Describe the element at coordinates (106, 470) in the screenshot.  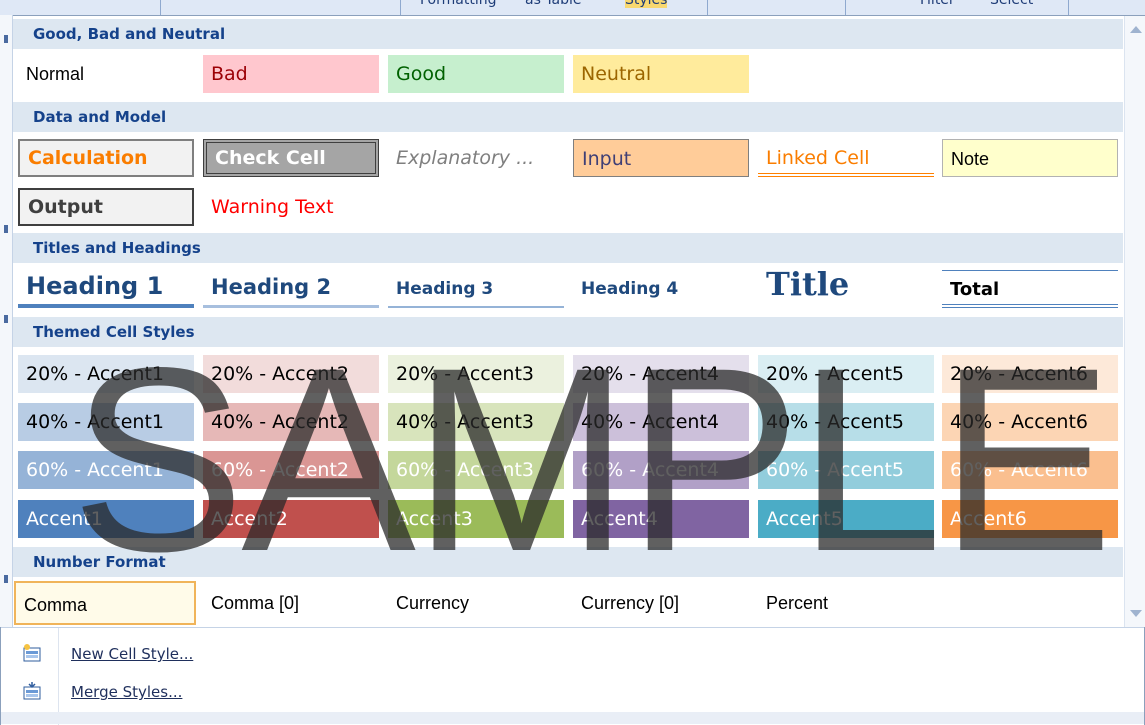
I see `style-60-accent1: 60% - Accent1` at that location.